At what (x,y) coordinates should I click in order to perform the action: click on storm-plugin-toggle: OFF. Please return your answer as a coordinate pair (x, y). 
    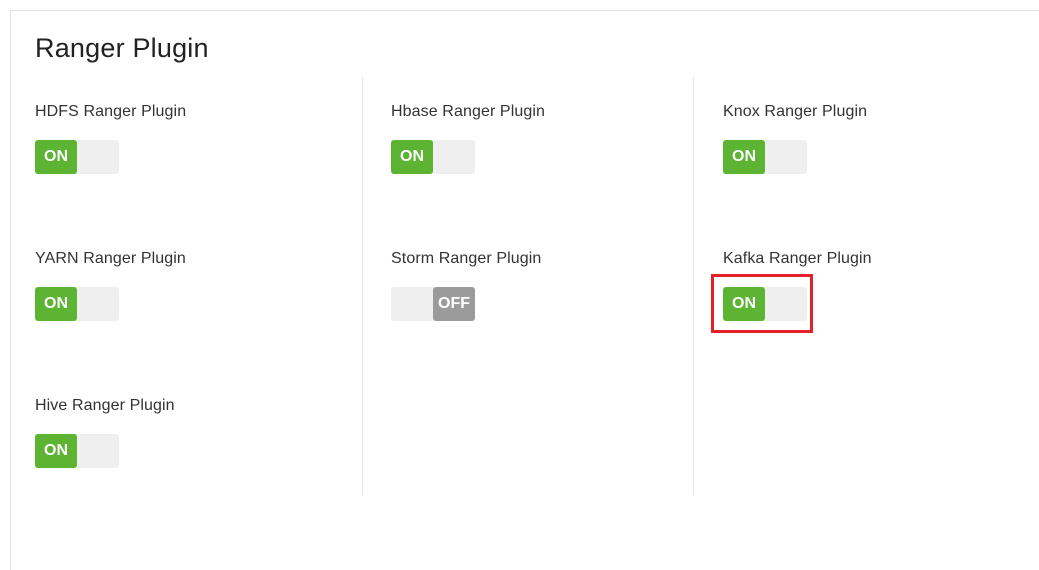
    Looking at the image, I should click on (433, 304).